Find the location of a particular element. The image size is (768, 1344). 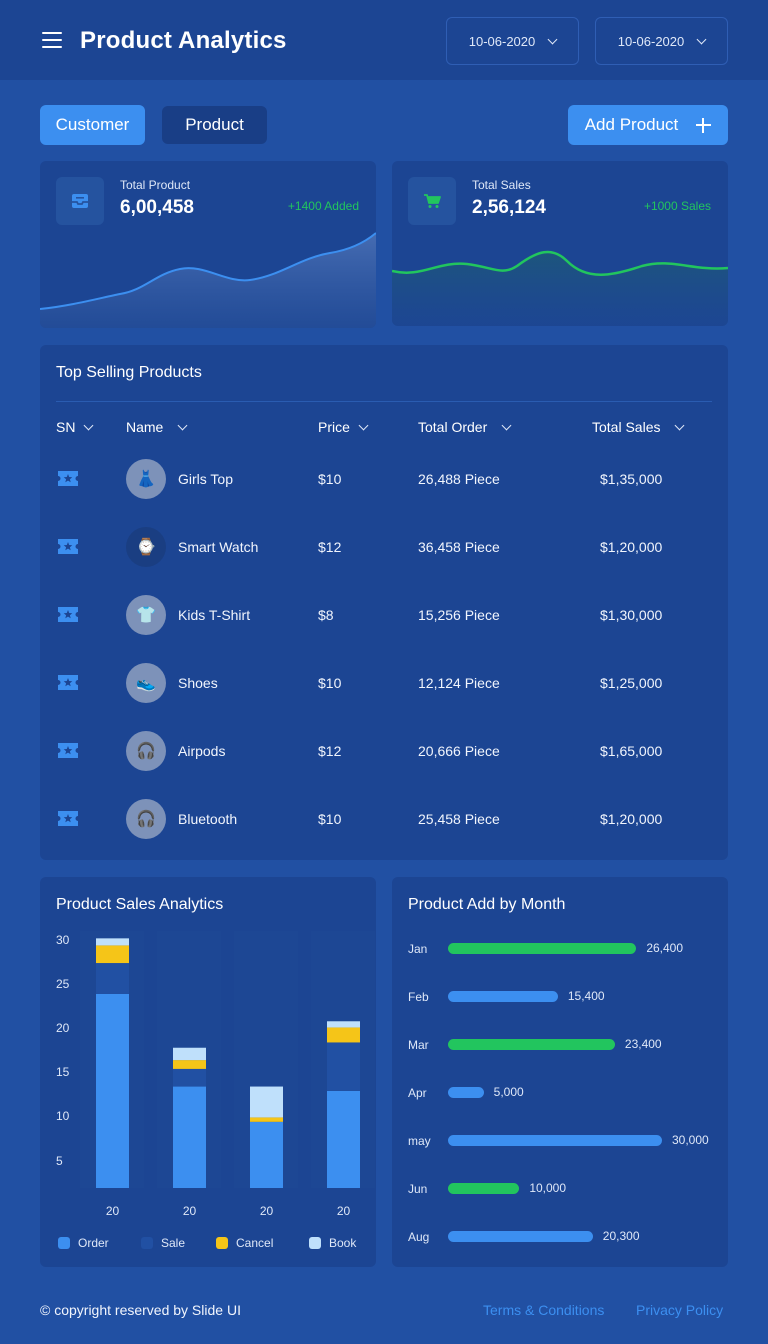

plus-icon is located at coordinates (704, 125).